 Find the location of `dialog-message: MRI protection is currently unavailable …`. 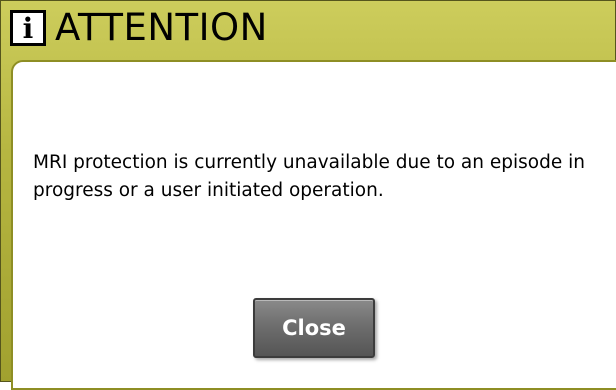

dialog-message: MRI protection is currently unavailable … is located at coordinates (309, 176).